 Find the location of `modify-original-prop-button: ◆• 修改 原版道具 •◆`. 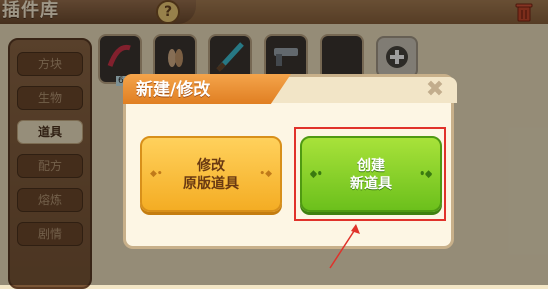

modify-original-prop-button: ◆• 修改 原版道具 •◆ is located at coordinates (211, 174).